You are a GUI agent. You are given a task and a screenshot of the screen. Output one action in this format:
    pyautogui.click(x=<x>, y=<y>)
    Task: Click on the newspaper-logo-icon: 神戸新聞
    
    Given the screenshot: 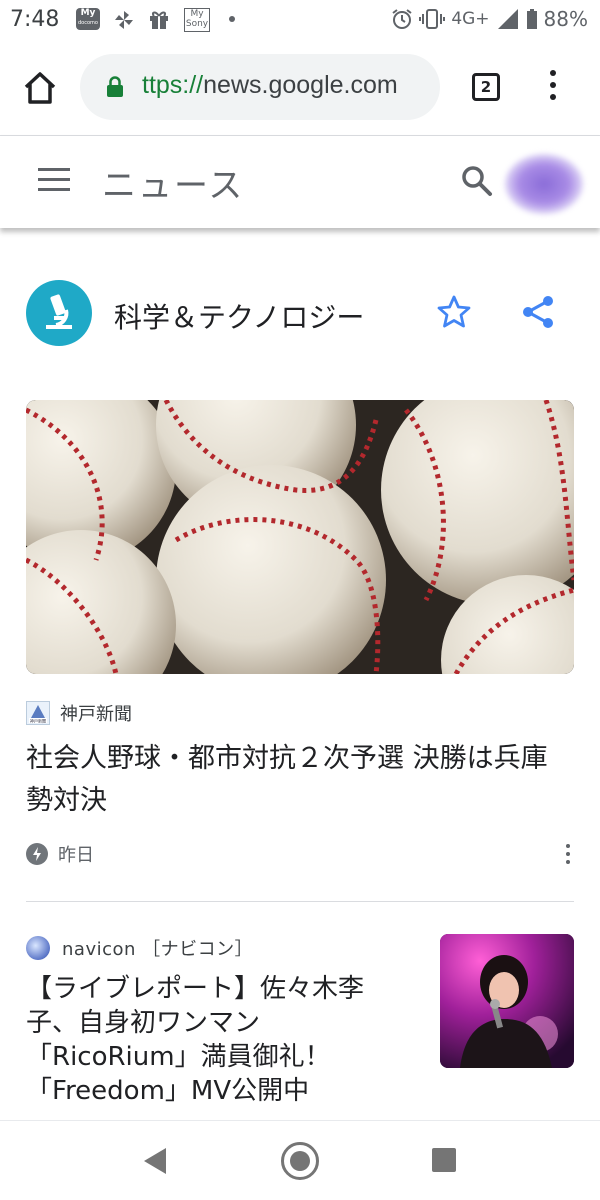 What is the action you would take?
    pyautogui.click(x=38, y=714)
    